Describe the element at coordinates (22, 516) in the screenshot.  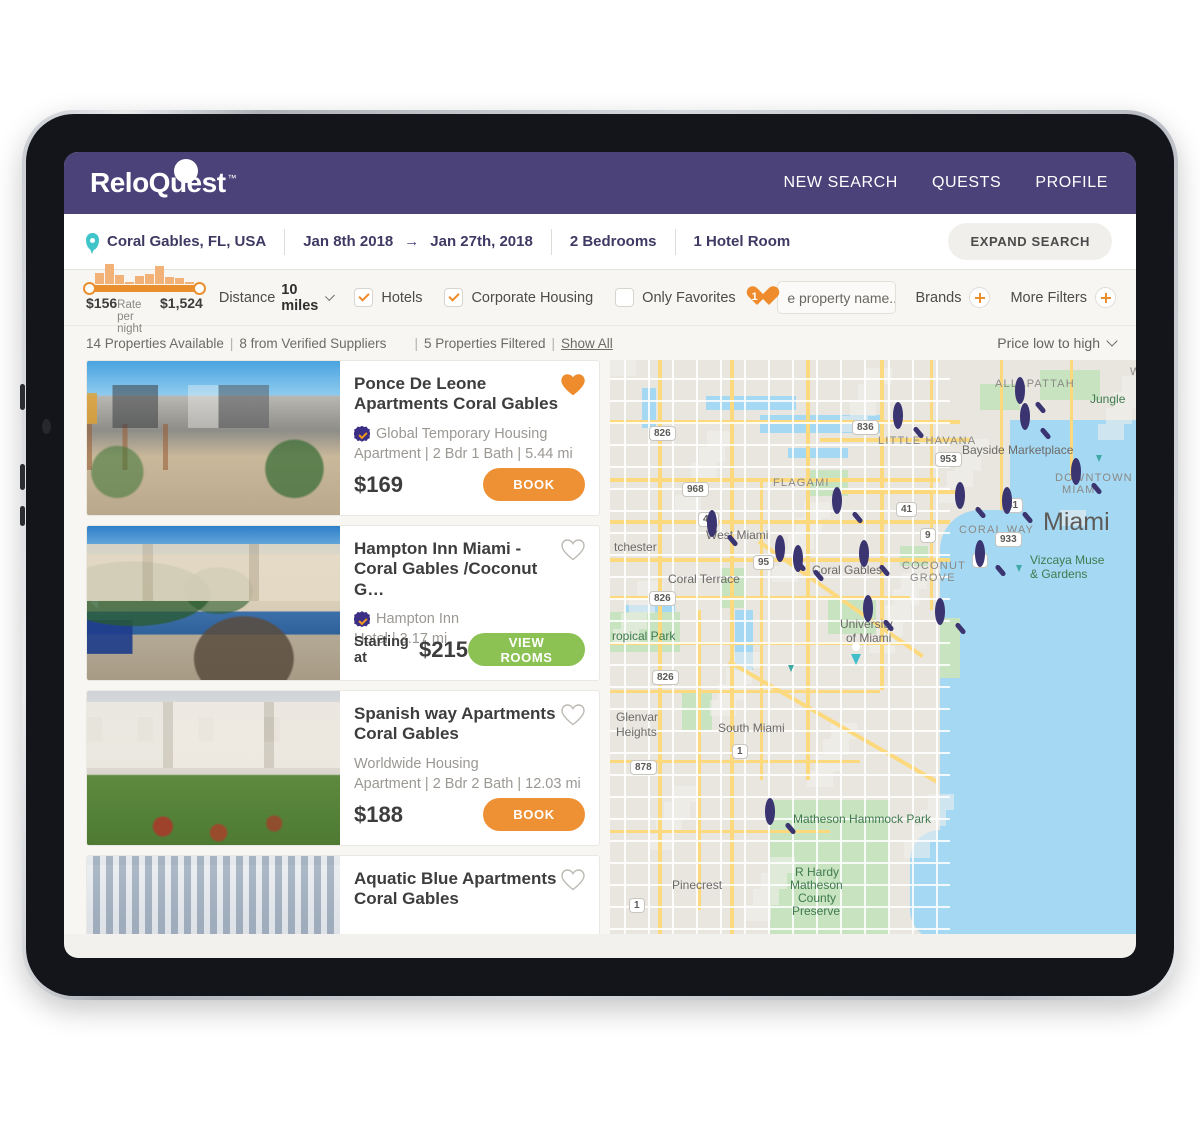
I see `power-button` at that location.